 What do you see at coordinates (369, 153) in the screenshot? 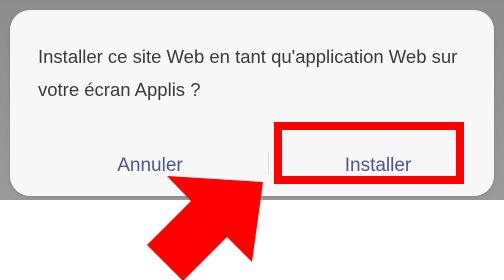
I see `install-highlight-box` at bounding box center [369, 153].